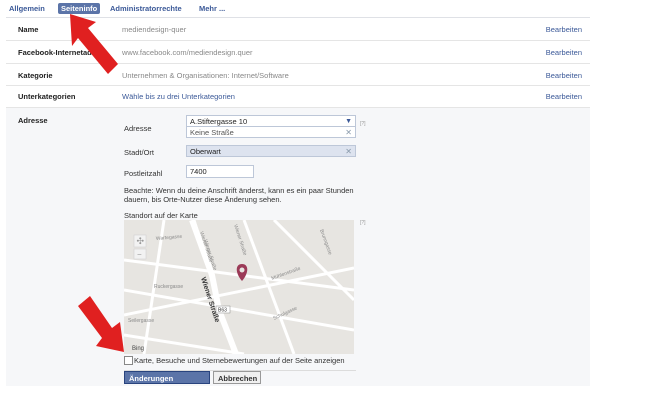 The image size is (650, 398). Describe the element at coordinates (237, 377) in the screenshot. I see `cancel-button: Abbrechen` at that location.